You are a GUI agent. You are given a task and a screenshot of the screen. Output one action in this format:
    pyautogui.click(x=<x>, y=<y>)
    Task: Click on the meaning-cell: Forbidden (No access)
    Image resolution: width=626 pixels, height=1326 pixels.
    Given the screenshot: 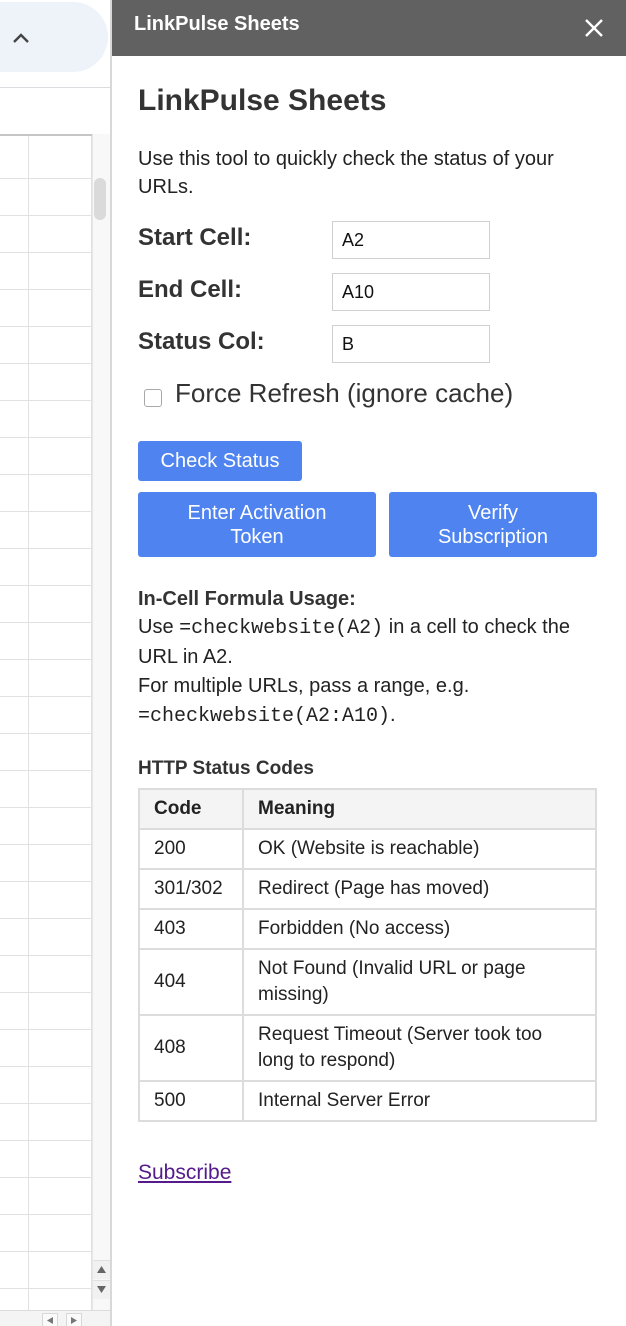 What is the action you would take?
    pyautogui.click(x=419, y=929)
    